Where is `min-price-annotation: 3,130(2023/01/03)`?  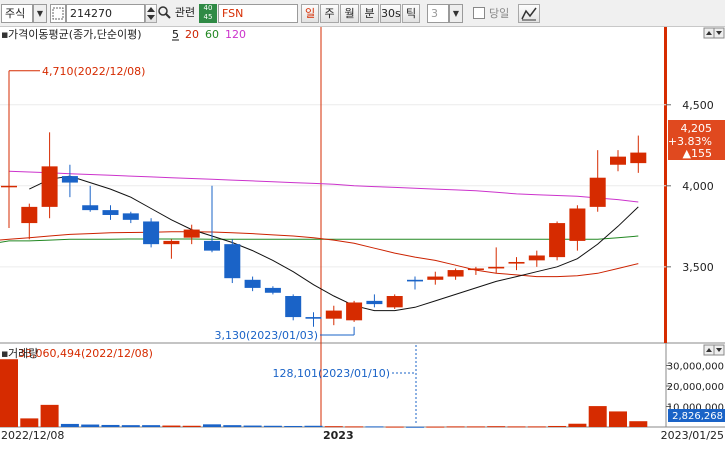 min-price-annotation: 3,130(2023/01/03) is located at coordinates (266, 335).